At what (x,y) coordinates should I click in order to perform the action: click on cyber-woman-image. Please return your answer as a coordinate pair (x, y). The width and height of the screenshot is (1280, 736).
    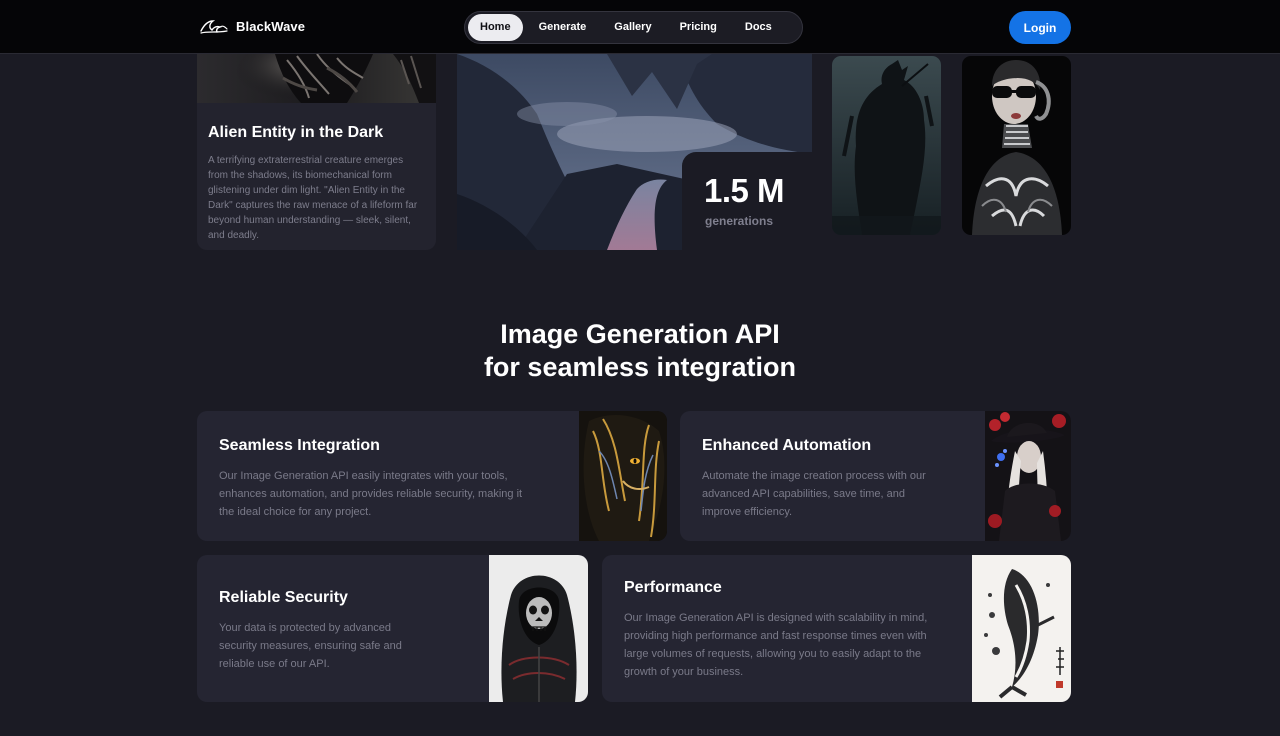
    Looking at the image, I should click on (1016, 145).